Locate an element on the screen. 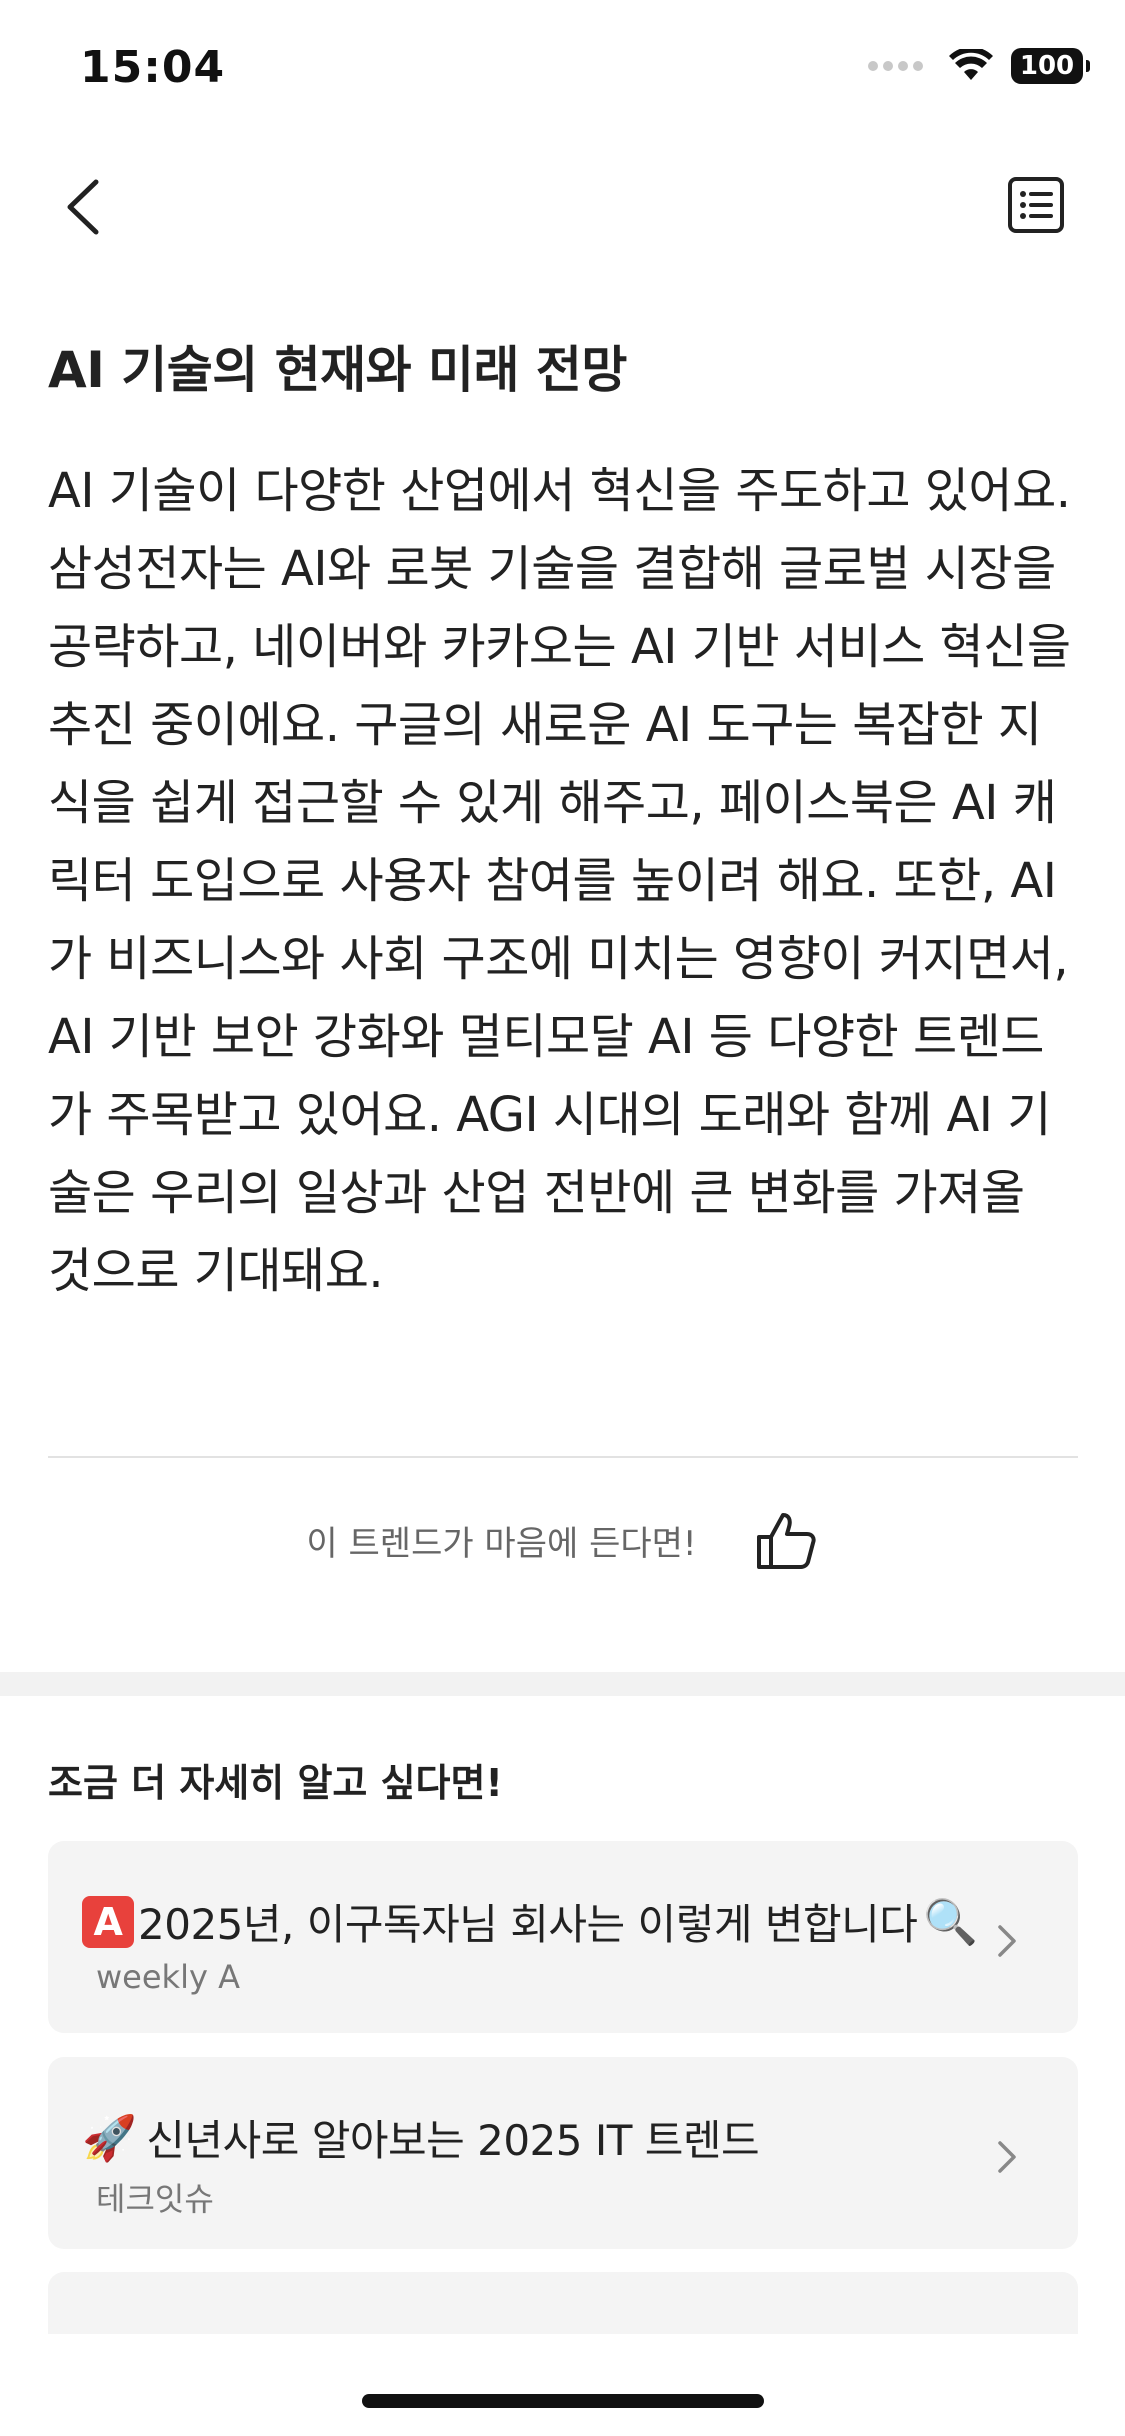 Image resolution: width=1125 pixels, height=2436 pixels. status-time: 15:04 is located at coordinates (153, 67).